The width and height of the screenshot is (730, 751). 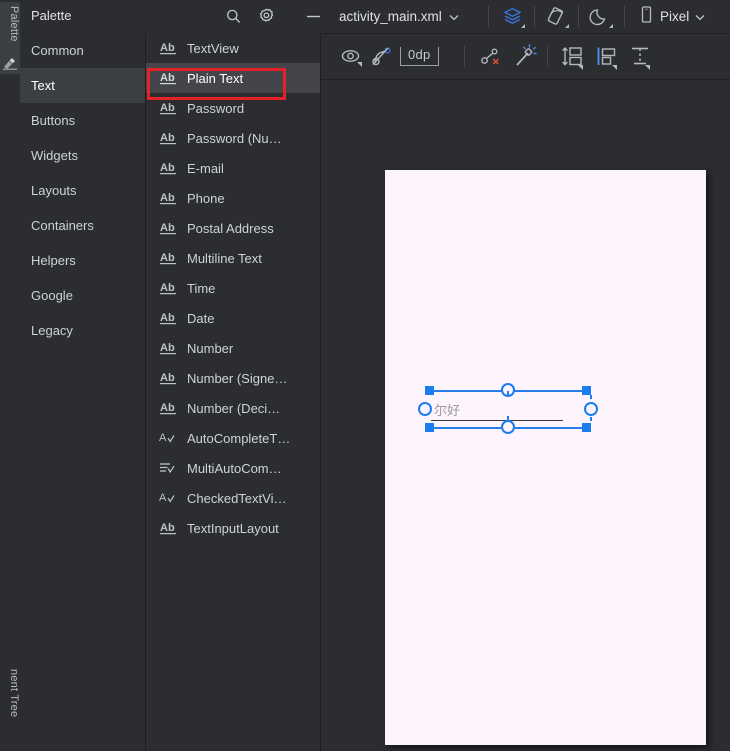 I want to click on palette-item-date: Ab Date, so click(x=233, y=318).